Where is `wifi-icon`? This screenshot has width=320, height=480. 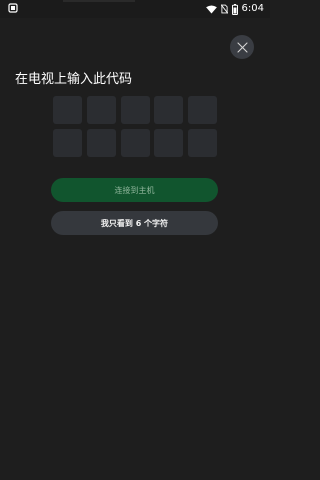 wifi-icon is located at coordinates (211, 9).